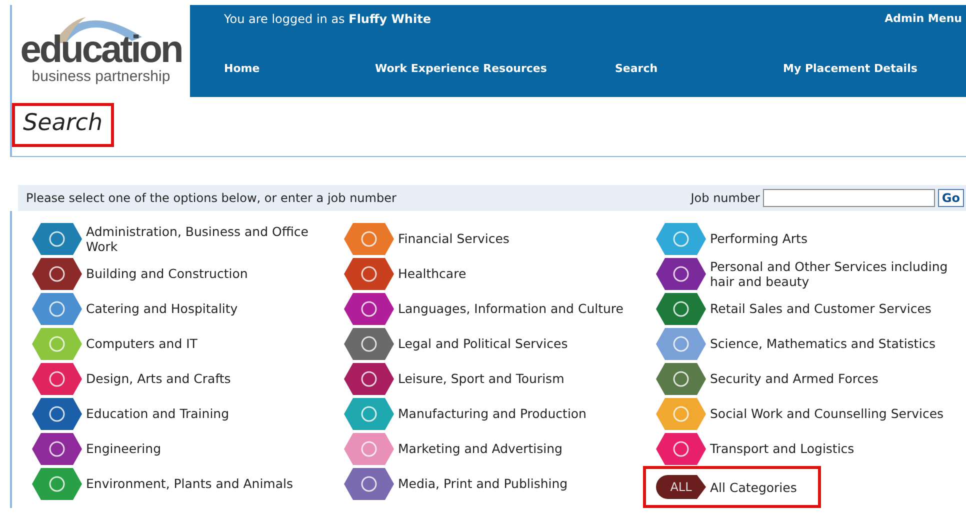  What do you see at coordinates (485, 483) in the screenshot?
I see `category-link: Media, Print and Publishing` at bounding box center [485, 483].